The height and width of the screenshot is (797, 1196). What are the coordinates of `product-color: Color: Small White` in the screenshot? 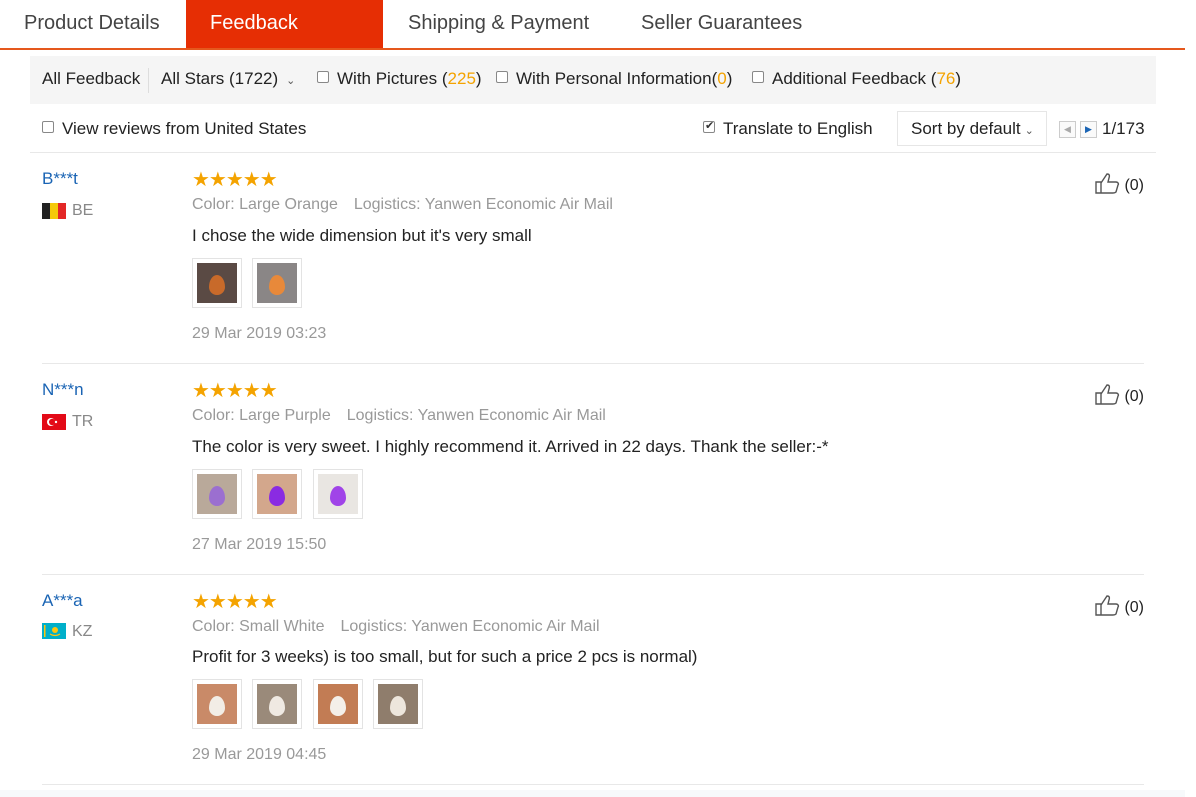 It's located at (258, 626).